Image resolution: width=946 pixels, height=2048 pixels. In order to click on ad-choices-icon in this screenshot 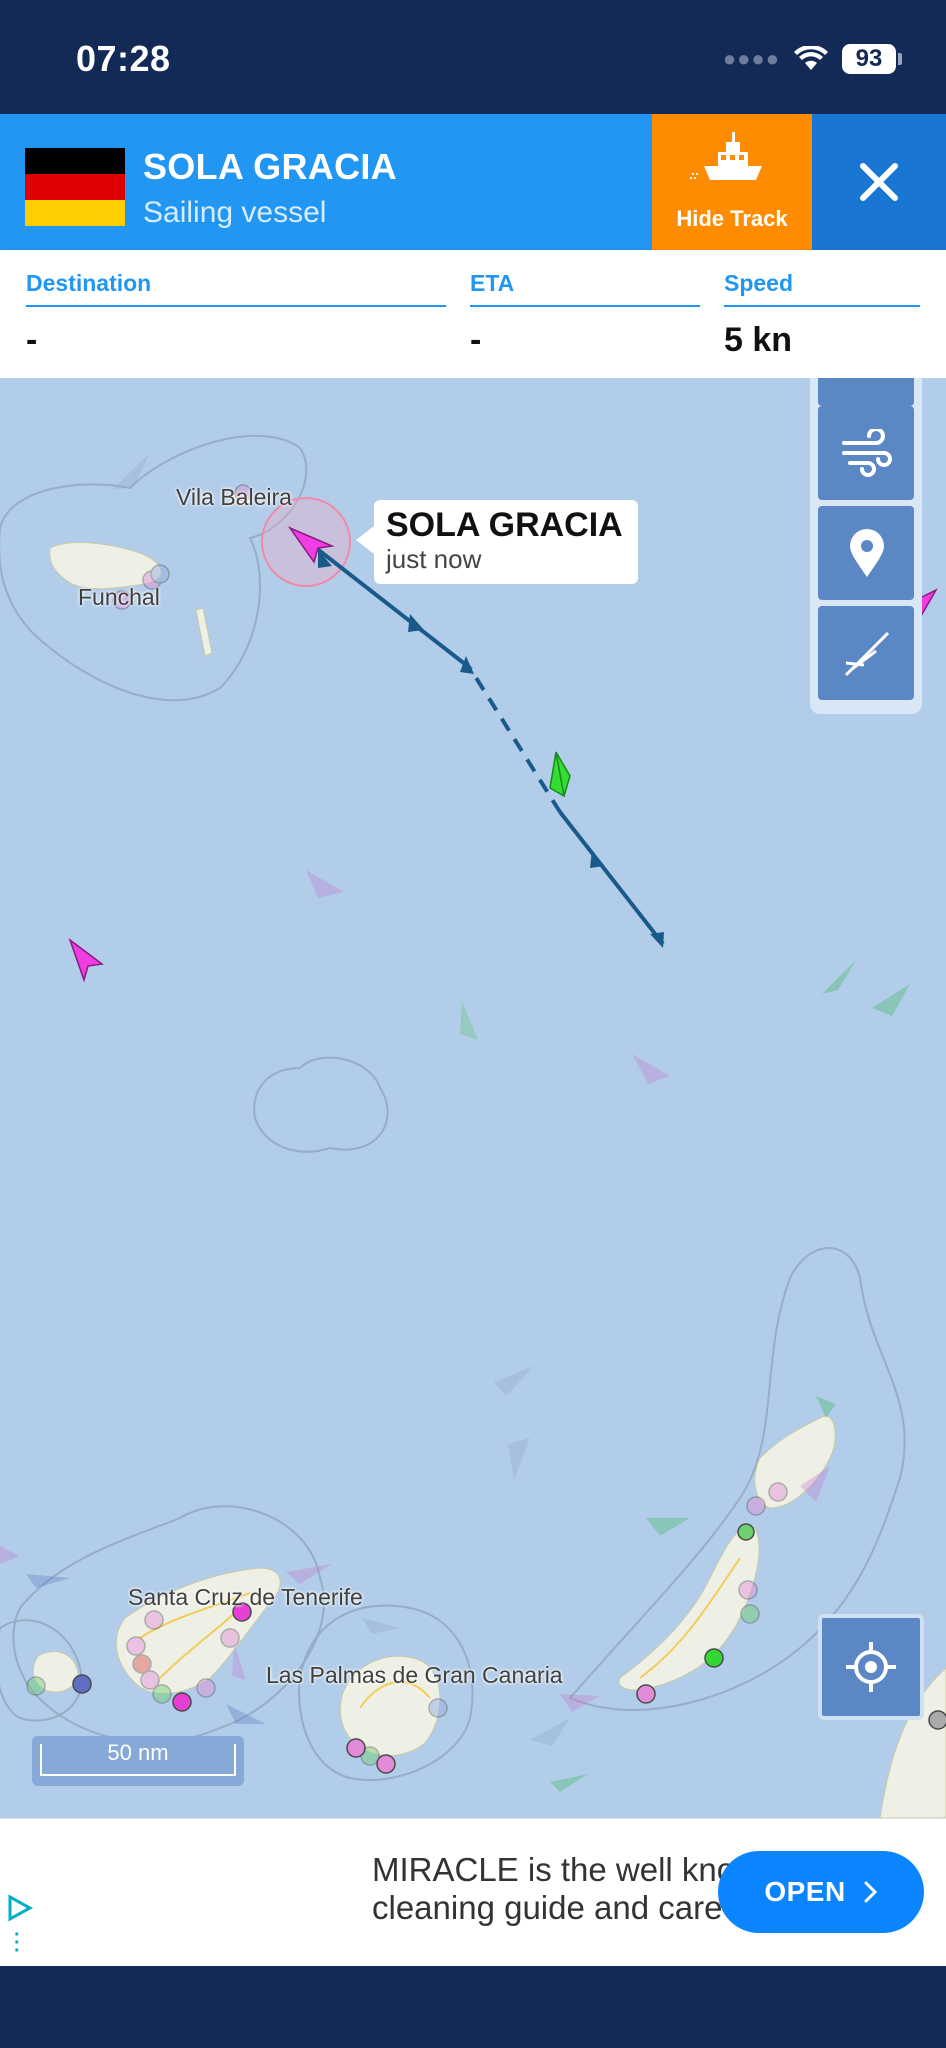, I will do `click(20, 1908)`.